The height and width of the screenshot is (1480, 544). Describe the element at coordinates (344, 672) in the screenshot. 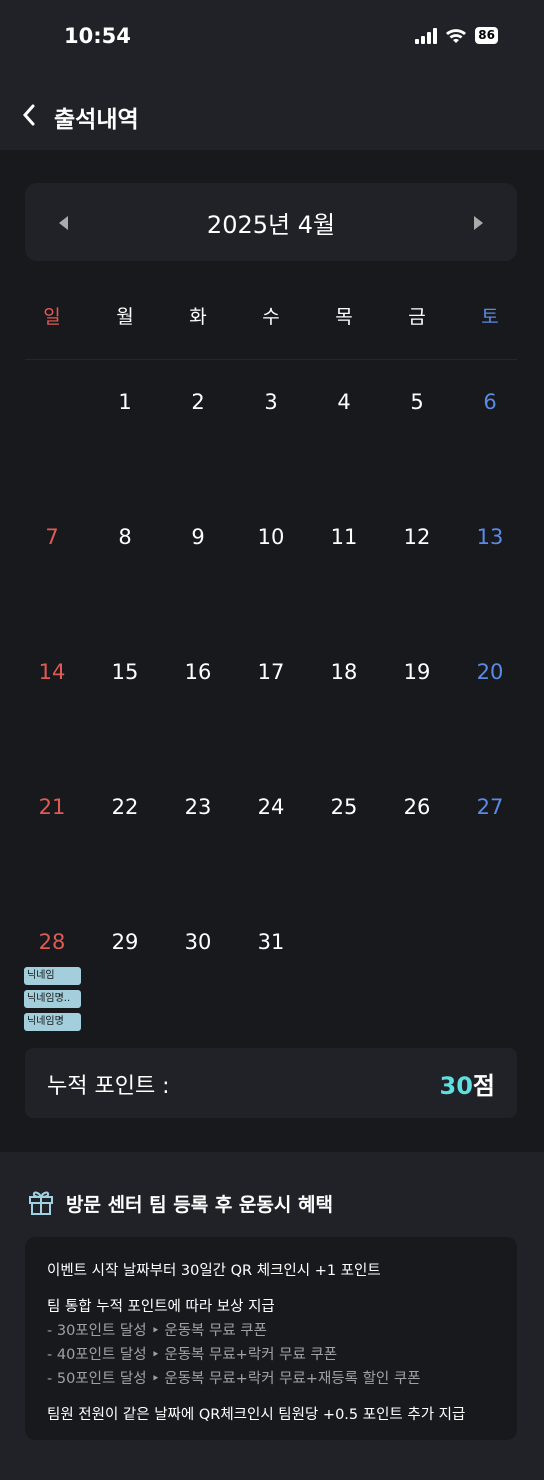

I see `calendar-day: 18` at that location.